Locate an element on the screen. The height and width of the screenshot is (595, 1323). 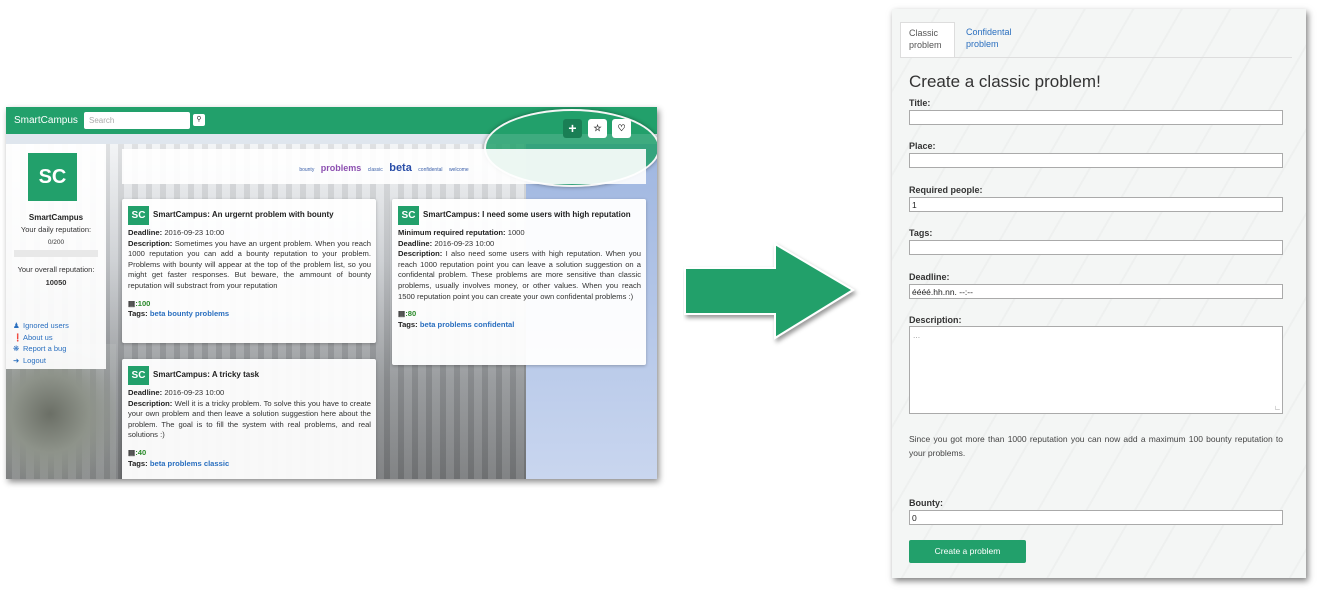
sidebar-item-ignored-users: ♟ Ignored users is located at coordinates (41, 326).